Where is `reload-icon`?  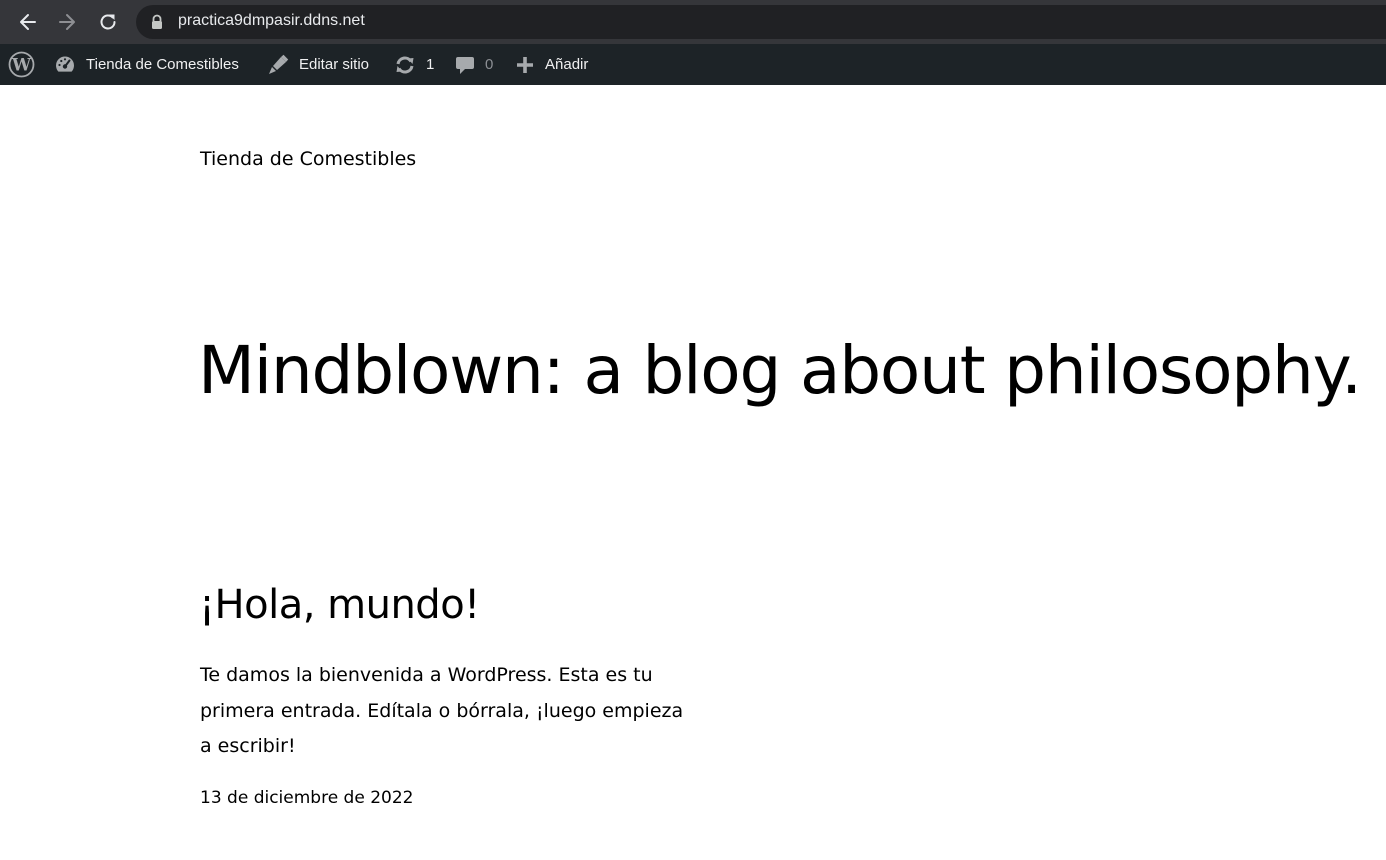 reload-icon is located at coordinates (108, 22).